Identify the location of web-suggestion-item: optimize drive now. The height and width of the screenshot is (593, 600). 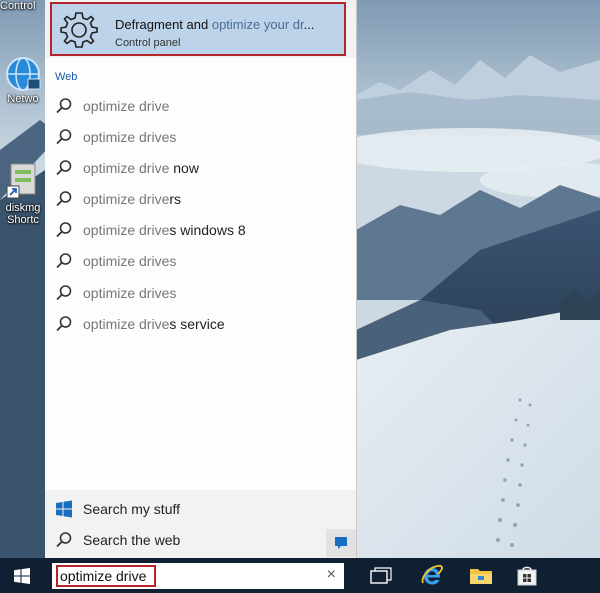
(200, 168).